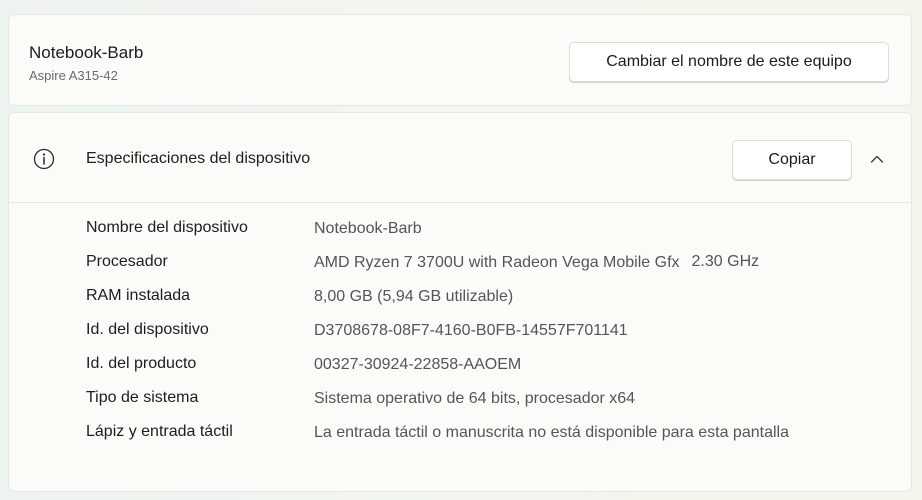 Image resolution: width=922 pixels, height=500 pixels. What do you see at coordinates (414, 296) in the screenshot?
I see `spec-value: 8,00 GB (5,94 GB utilizable)` at bounding box center [414, 296].